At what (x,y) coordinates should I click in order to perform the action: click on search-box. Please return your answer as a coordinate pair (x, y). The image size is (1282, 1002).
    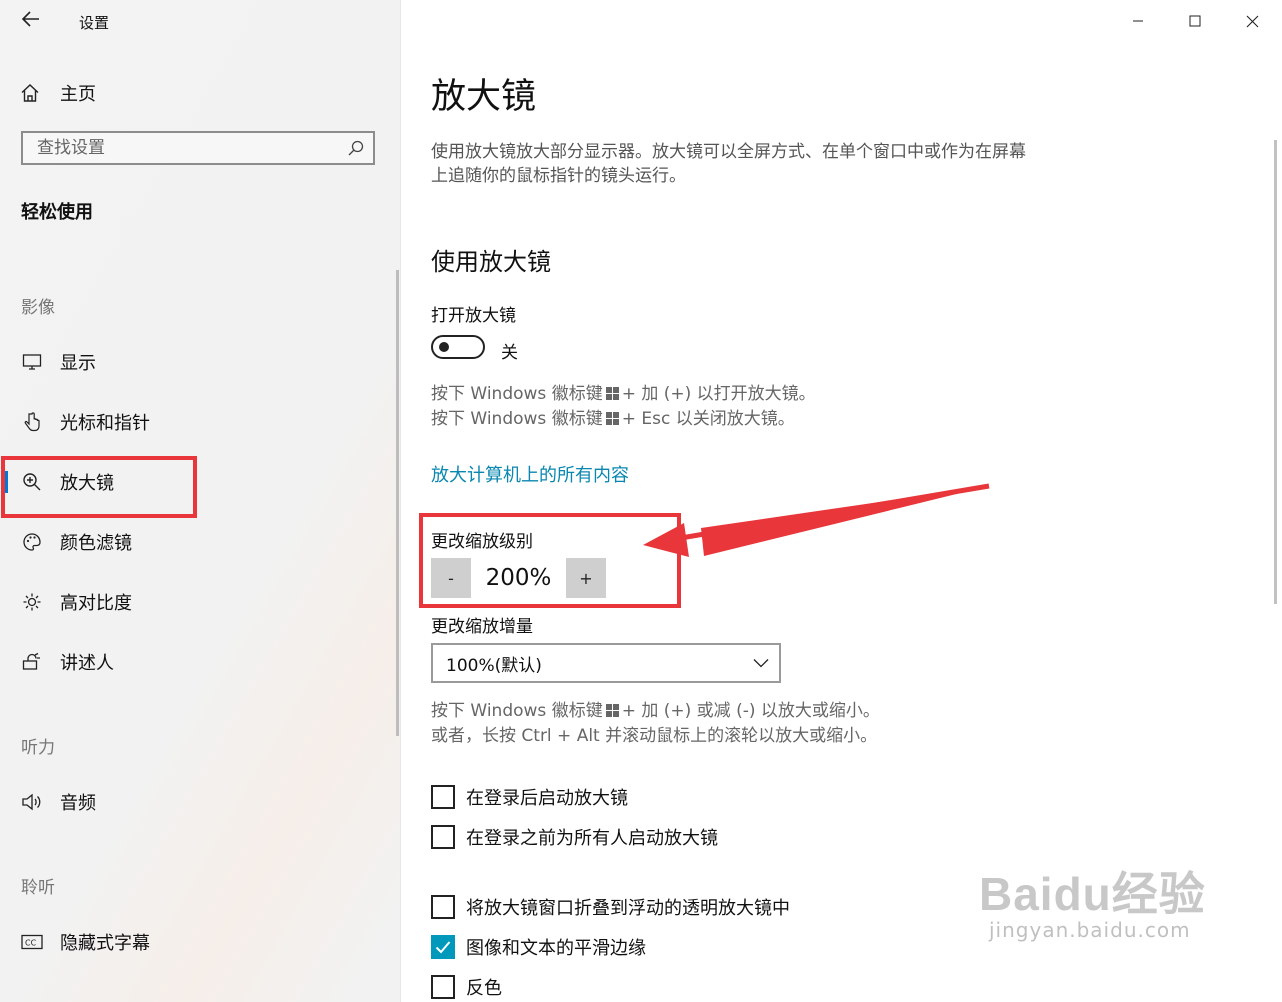
    Looking at the image, I should click on (198, 148).